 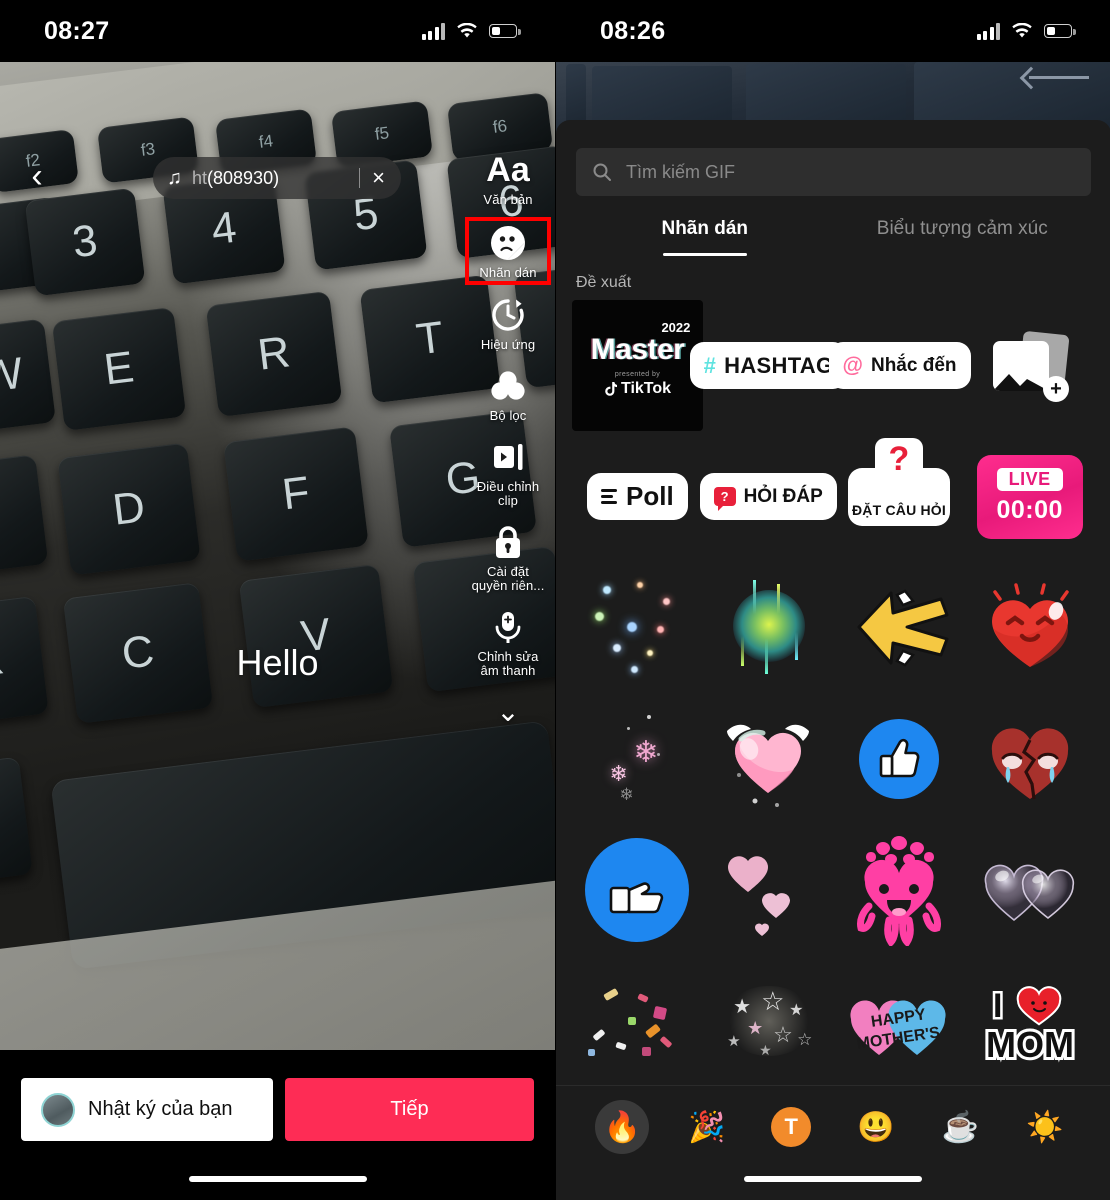 What do you see at coordinates (37, 176) in the screenshot?
I see `back-button: ‹` at bounding box center [37, 176].